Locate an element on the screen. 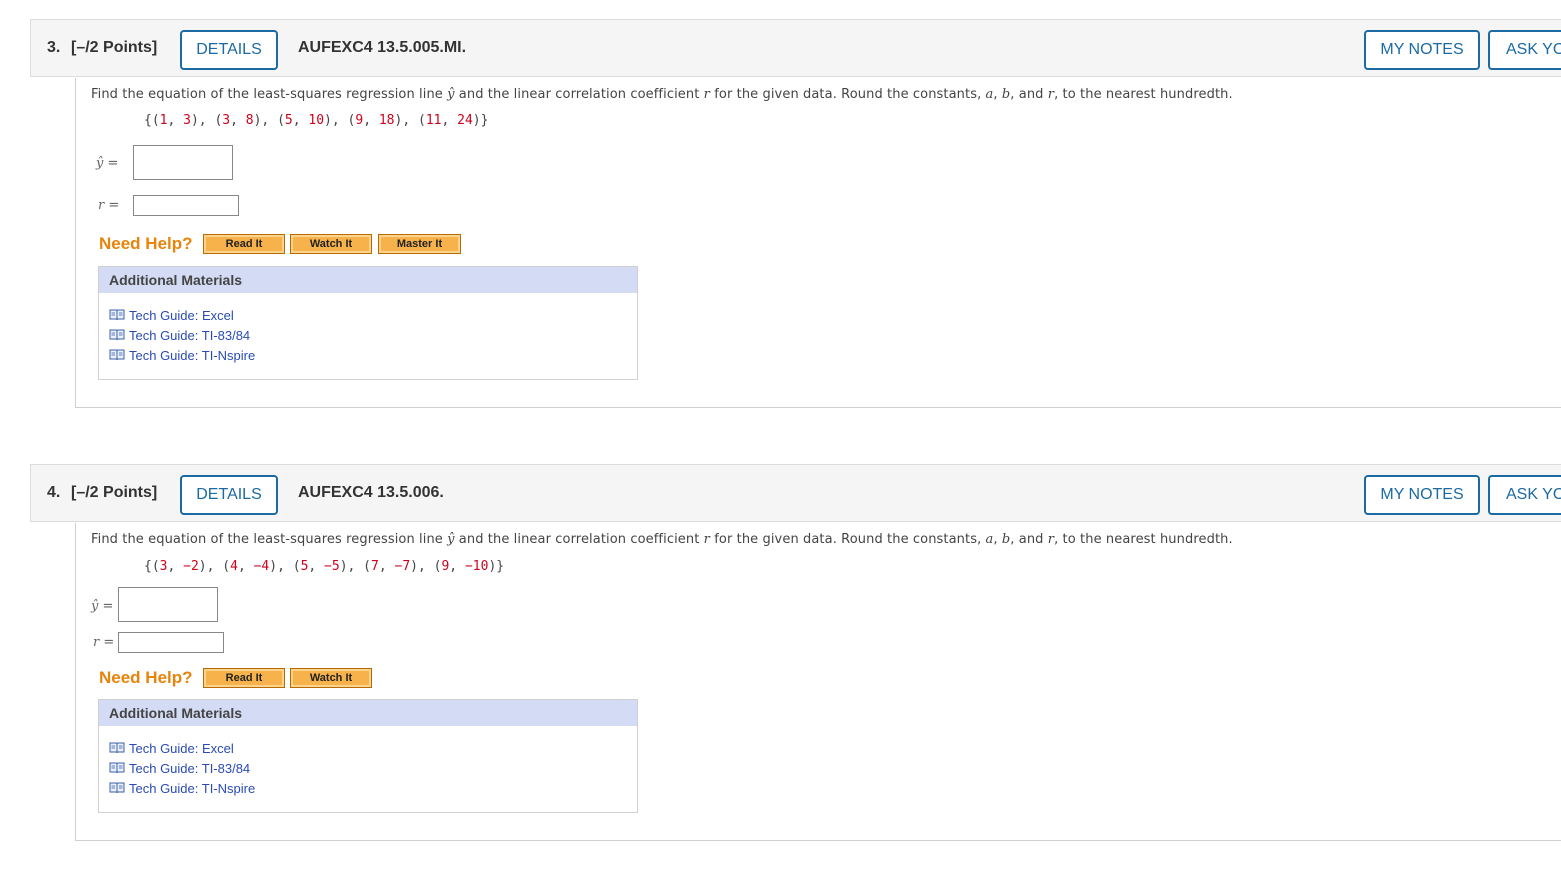 This screenshot has height=879, width=1561. data-y: 10 is located at coordinates (316, 120).